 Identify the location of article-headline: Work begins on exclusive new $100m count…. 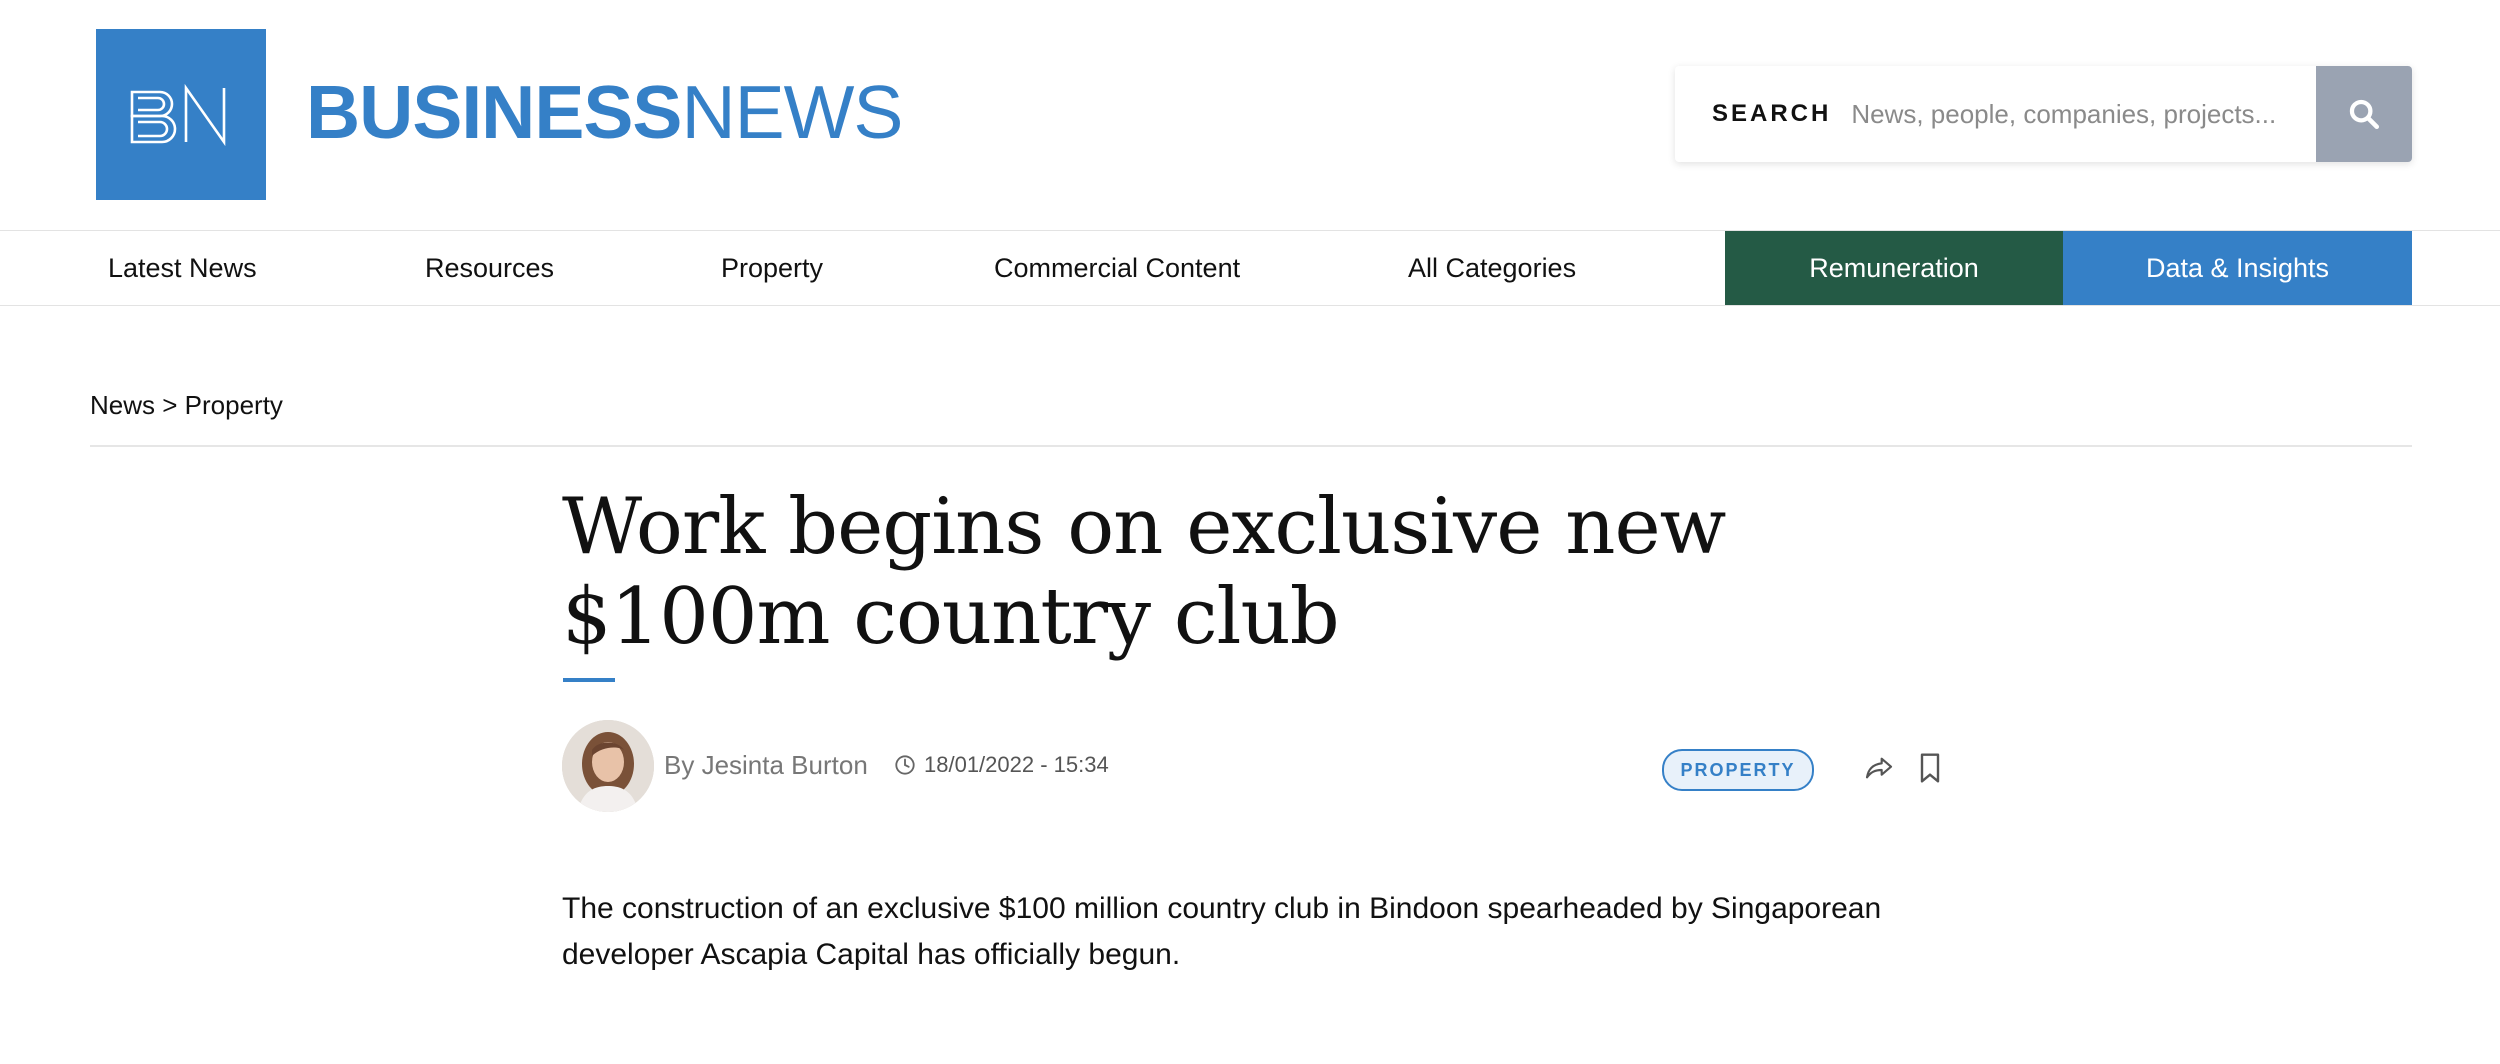
(1144, 572).